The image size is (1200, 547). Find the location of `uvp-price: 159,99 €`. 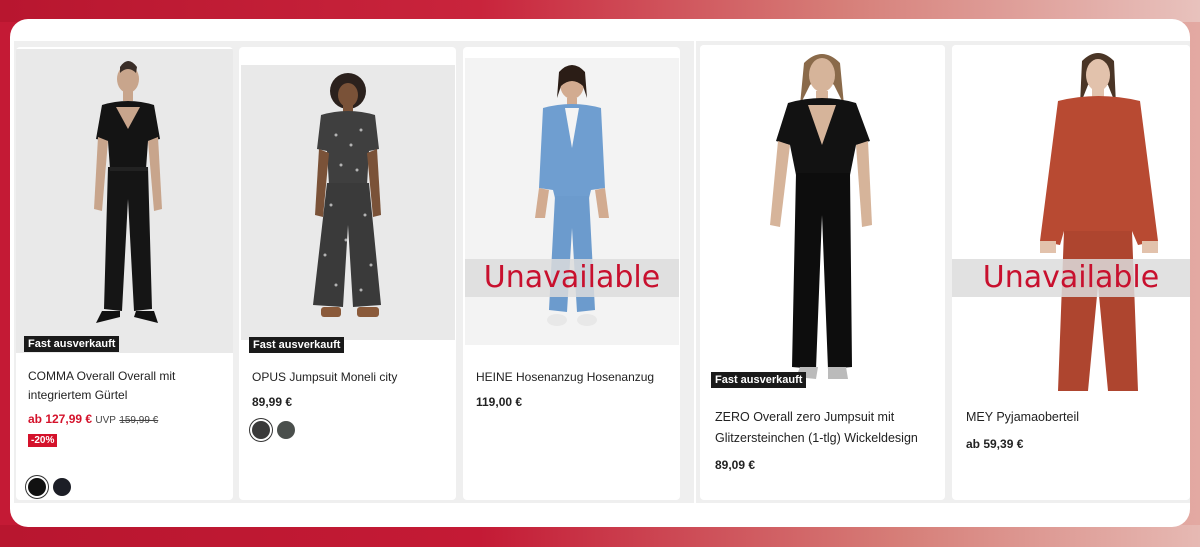

uvp-price: 159,99 € is located at coordinates (139, 420).